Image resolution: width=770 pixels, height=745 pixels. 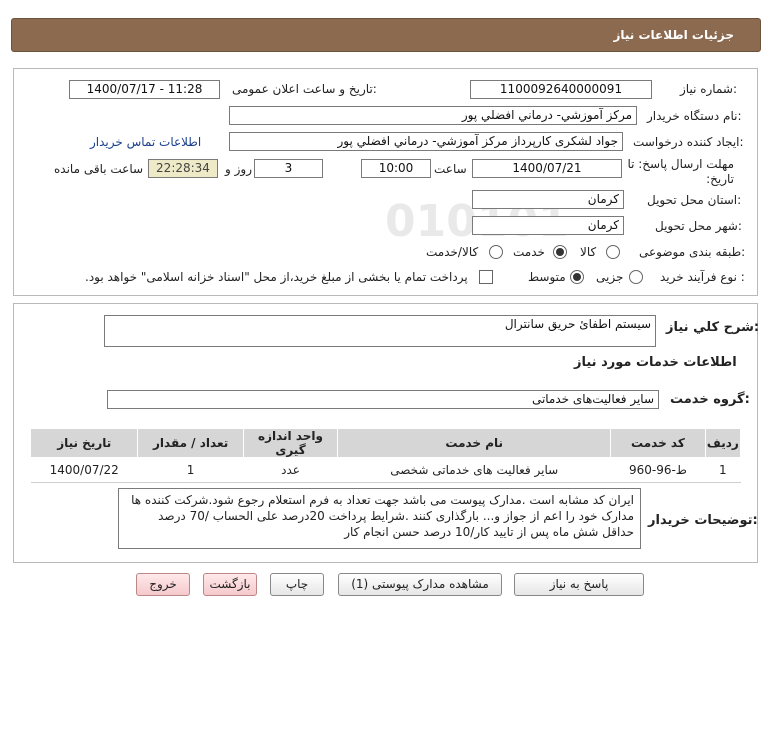 I want to click on need-number-field: 1100092640000091, so click(x=561, y=89).